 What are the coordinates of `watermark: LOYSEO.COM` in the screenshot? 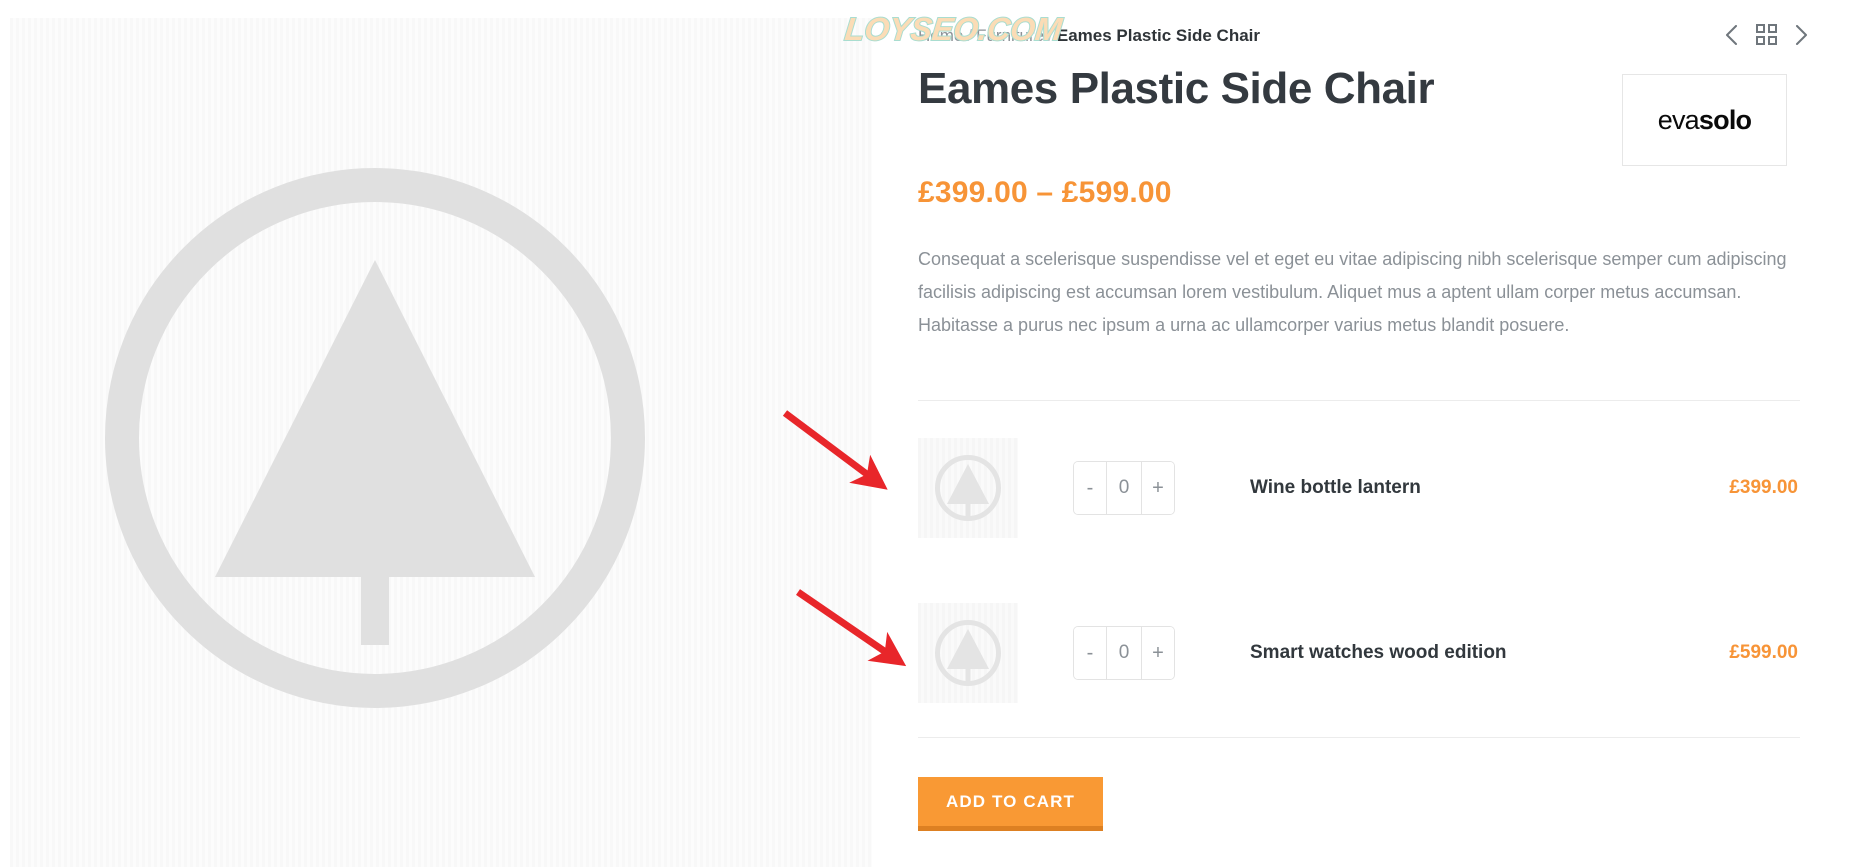 It's located at (953, 29).